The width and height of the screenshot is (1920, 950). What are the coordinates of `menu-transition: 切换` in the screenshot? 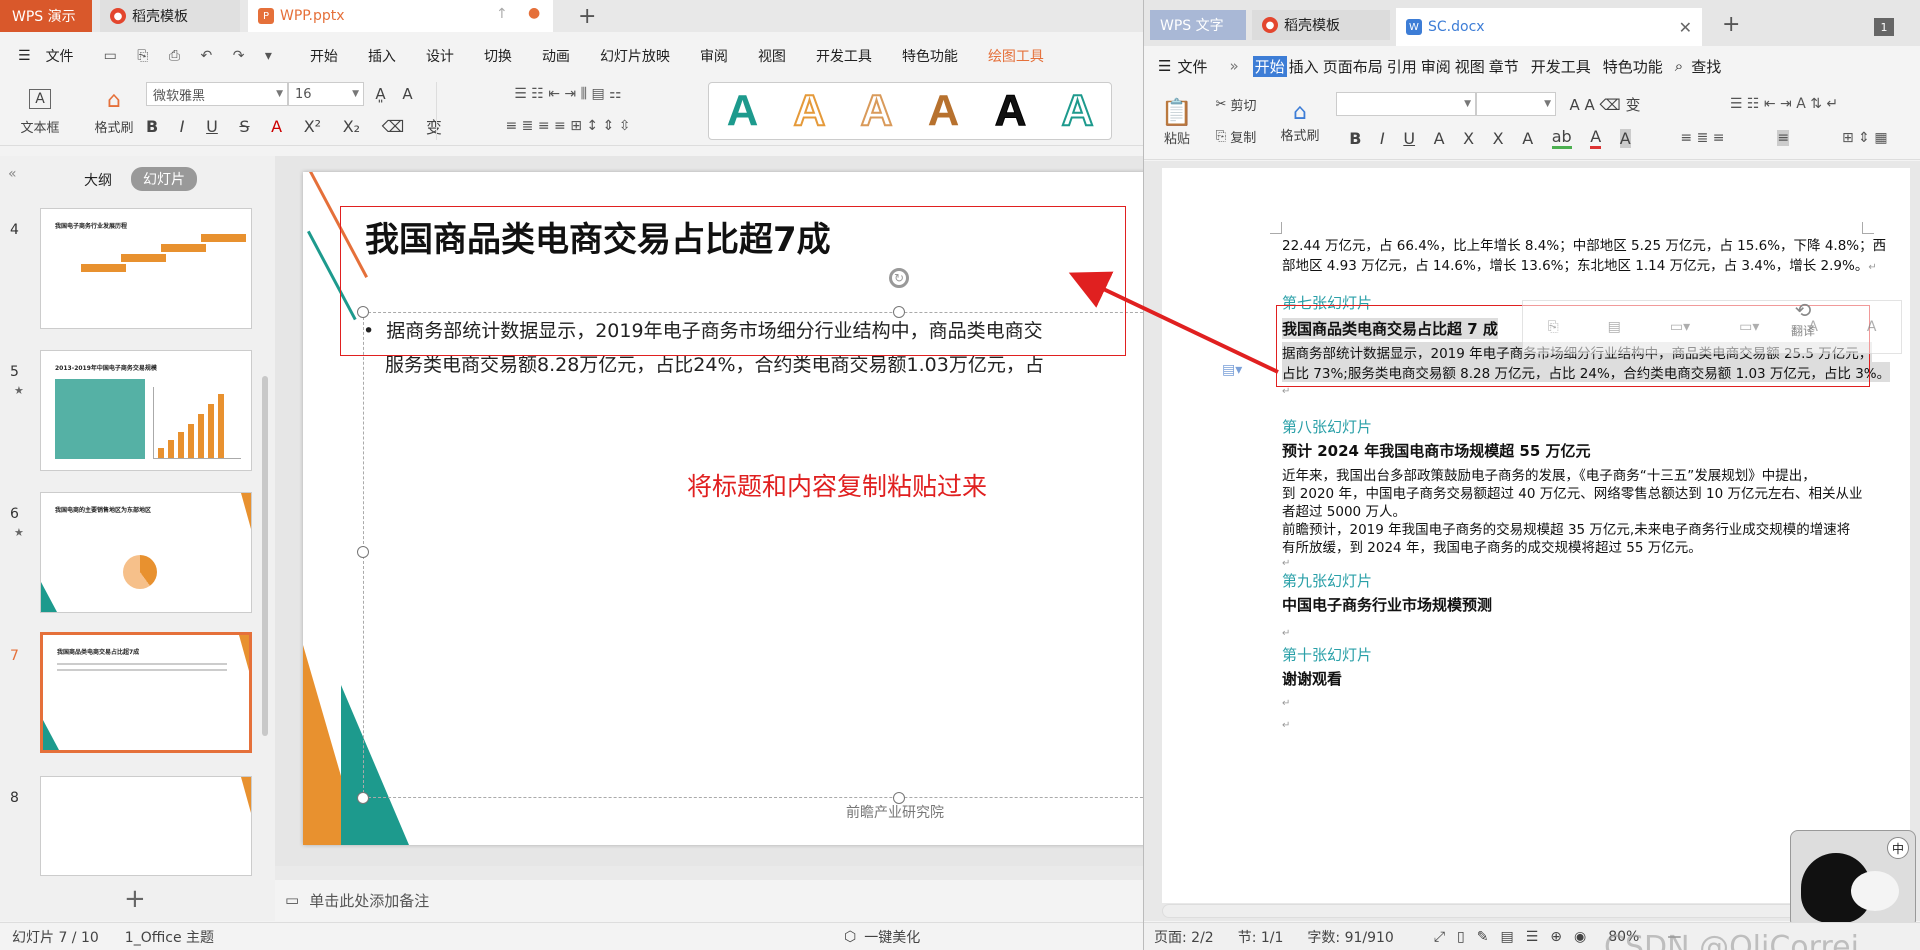 It's located at (498, 56).